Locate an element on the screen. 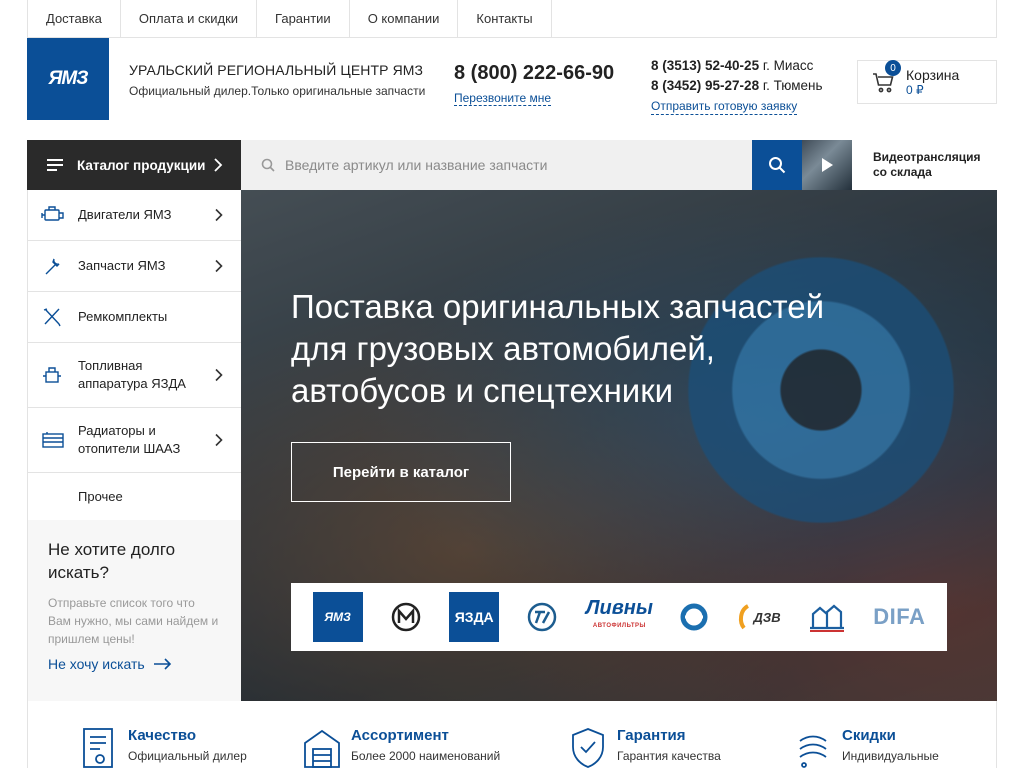 Image resolution: width=1024 pixels, height=768 pixels. brand-logo-ring is located at coordinates (694, 617).